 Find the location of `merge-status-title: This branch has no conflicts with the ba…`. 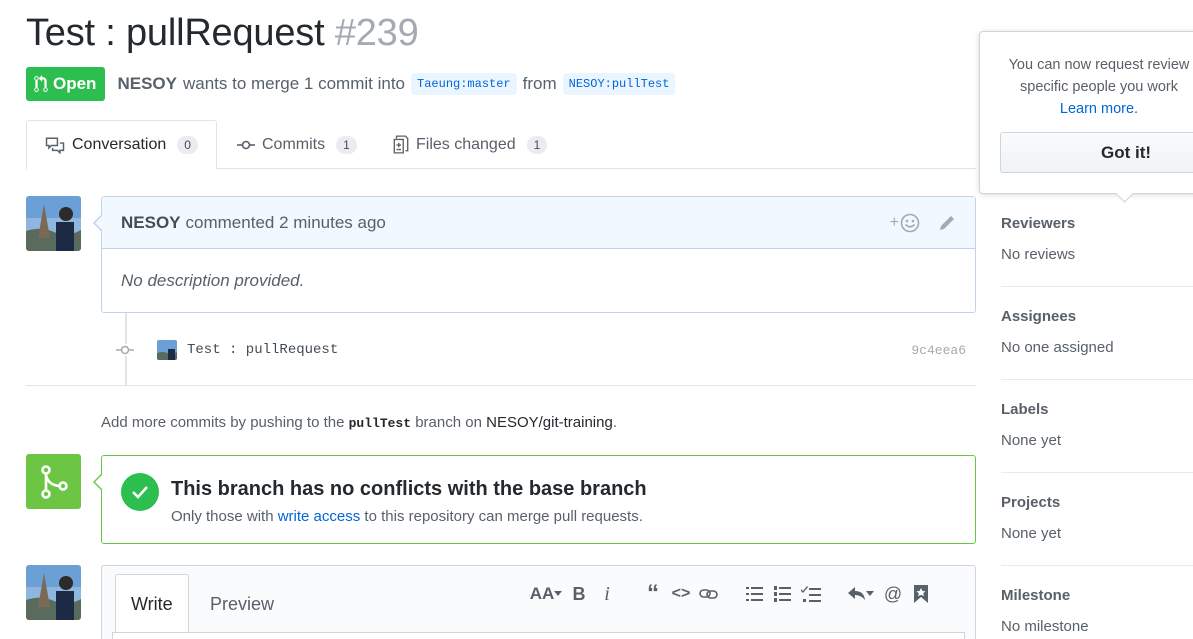

merge-status-title: This branch has no conflicts with the ba… is located at coordinates (409, 489).